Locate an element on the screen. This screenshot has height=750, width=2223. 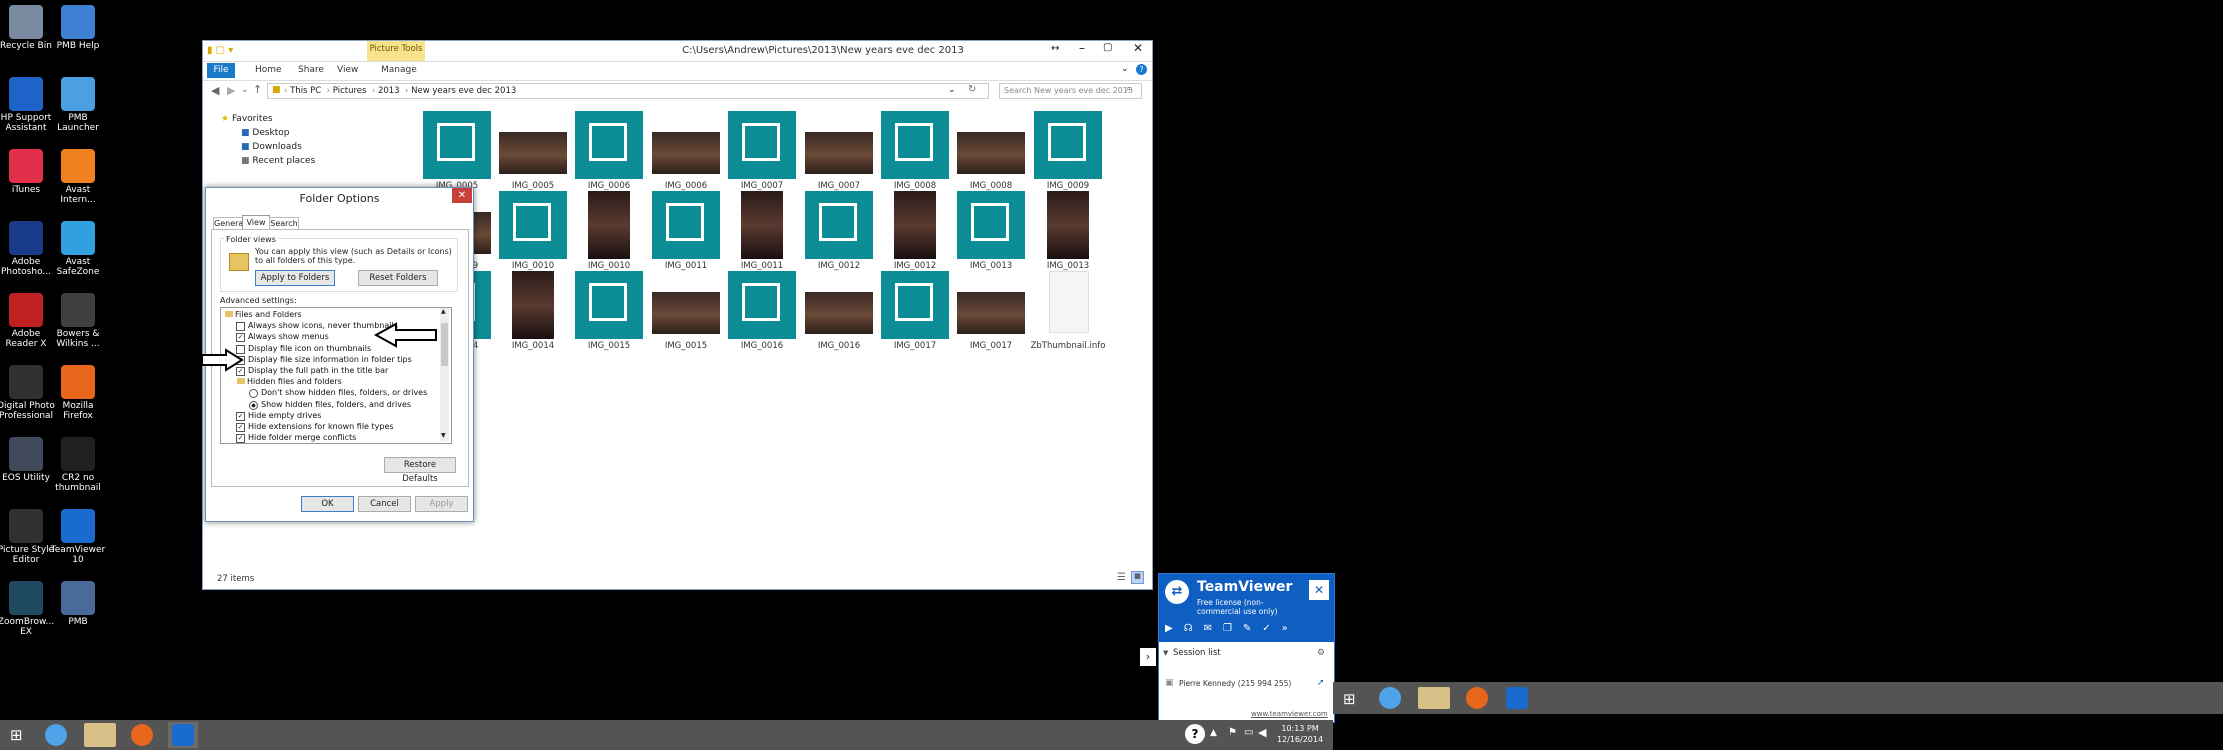
setting-row: ✓ Hide folder merge conflicts is located at coordinates (330, 438).